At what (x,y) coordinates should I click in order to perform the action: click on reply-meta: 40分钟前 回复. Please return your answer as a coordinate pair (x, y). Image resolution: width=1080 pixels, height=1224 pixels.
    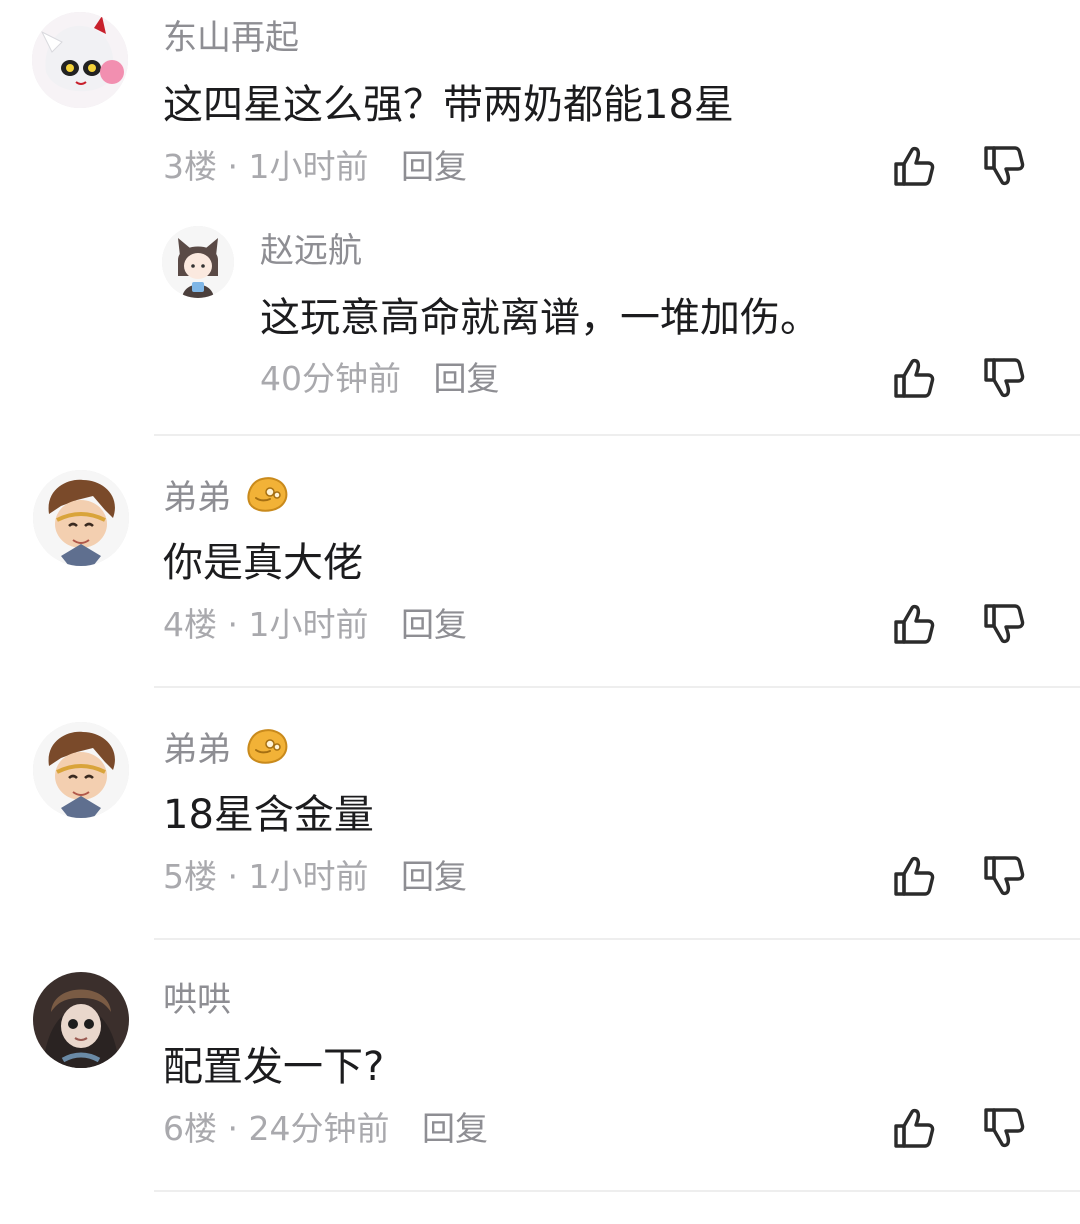
    Looking at the image, I should click on (380, 379).